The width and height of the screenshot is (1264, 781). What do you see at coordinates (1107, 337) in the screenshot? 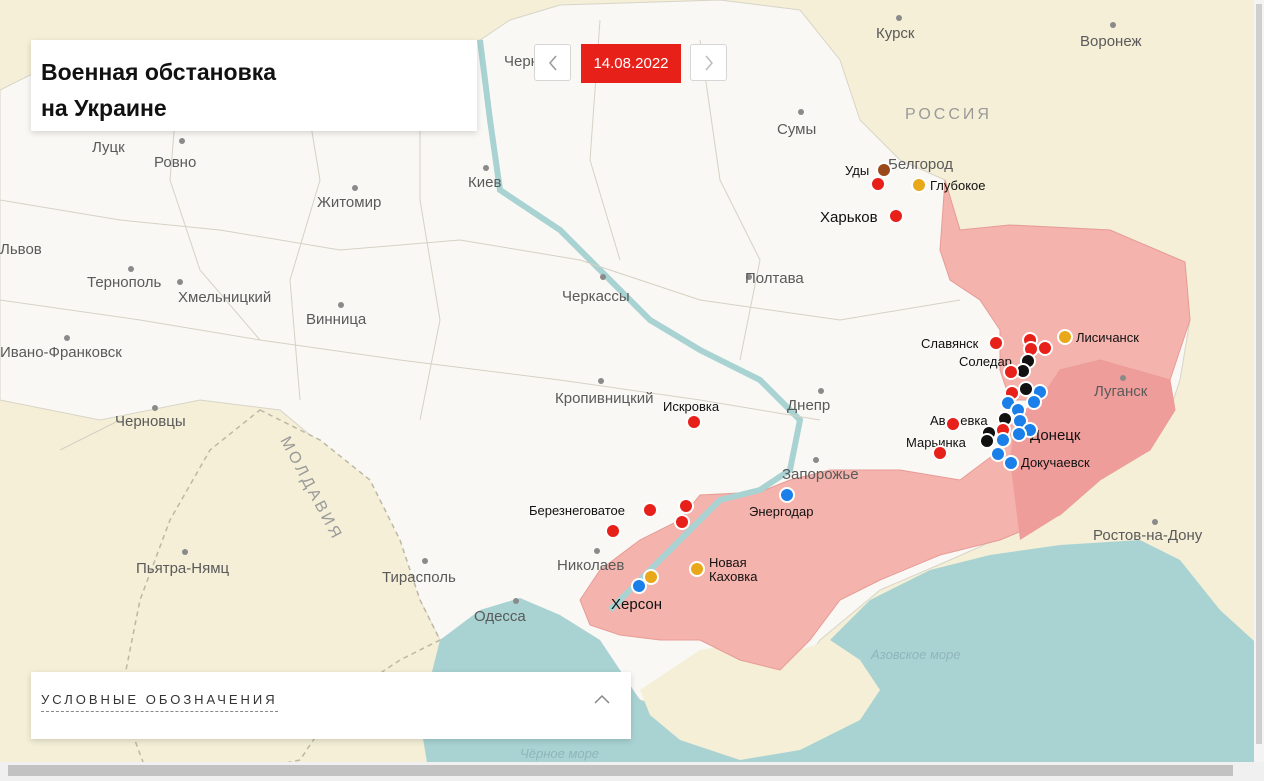
I see `label-lisichansk: Лисичанск` at bounding box center [1107, 337].